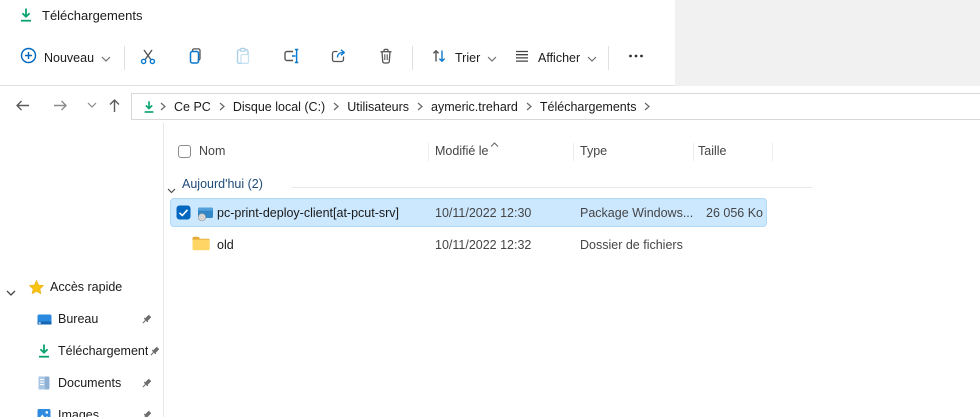 Image resolution: width=980 pixels, height=417 pixels. Describe the element at coordinates (439, 58) in the screenshot. I see `sort-arrows-icon` at that location.